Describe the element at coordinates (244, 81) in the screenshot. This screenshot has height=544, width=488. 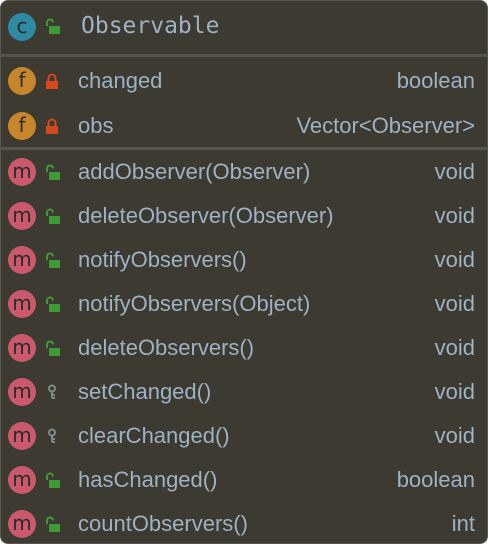
I see `field-row: f changed boolean` at that location.